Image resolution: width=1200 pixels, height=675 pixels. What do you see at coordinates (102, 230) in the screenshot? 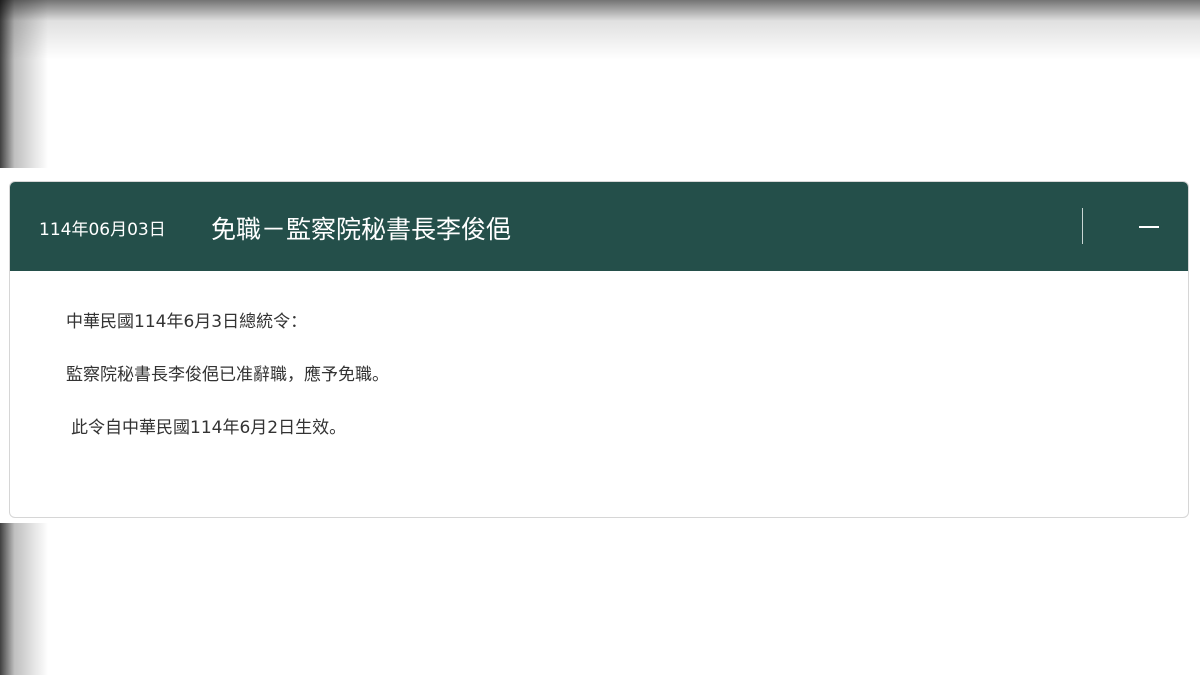
I see `announcement-date: 114年06月03日` at bounding box center [102, 230].